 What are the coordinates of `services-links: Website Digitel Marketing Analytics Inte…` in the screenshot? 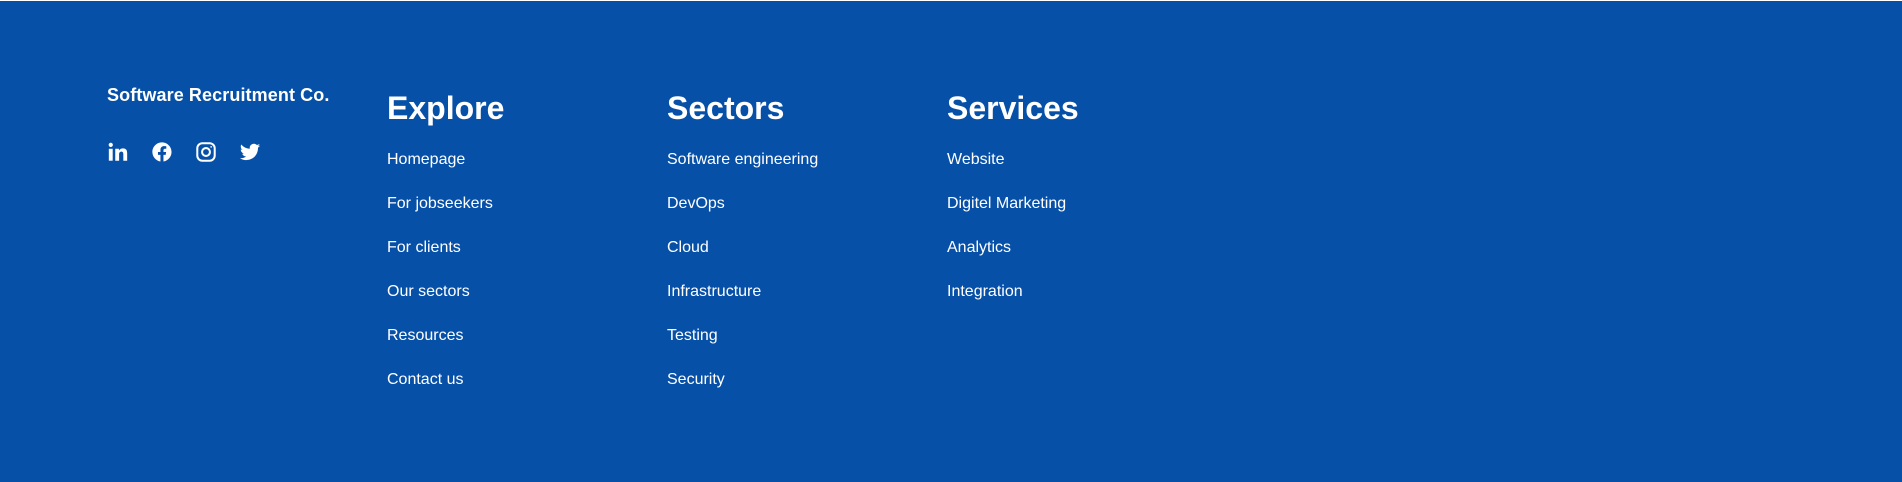 It's located at (1013, 238).